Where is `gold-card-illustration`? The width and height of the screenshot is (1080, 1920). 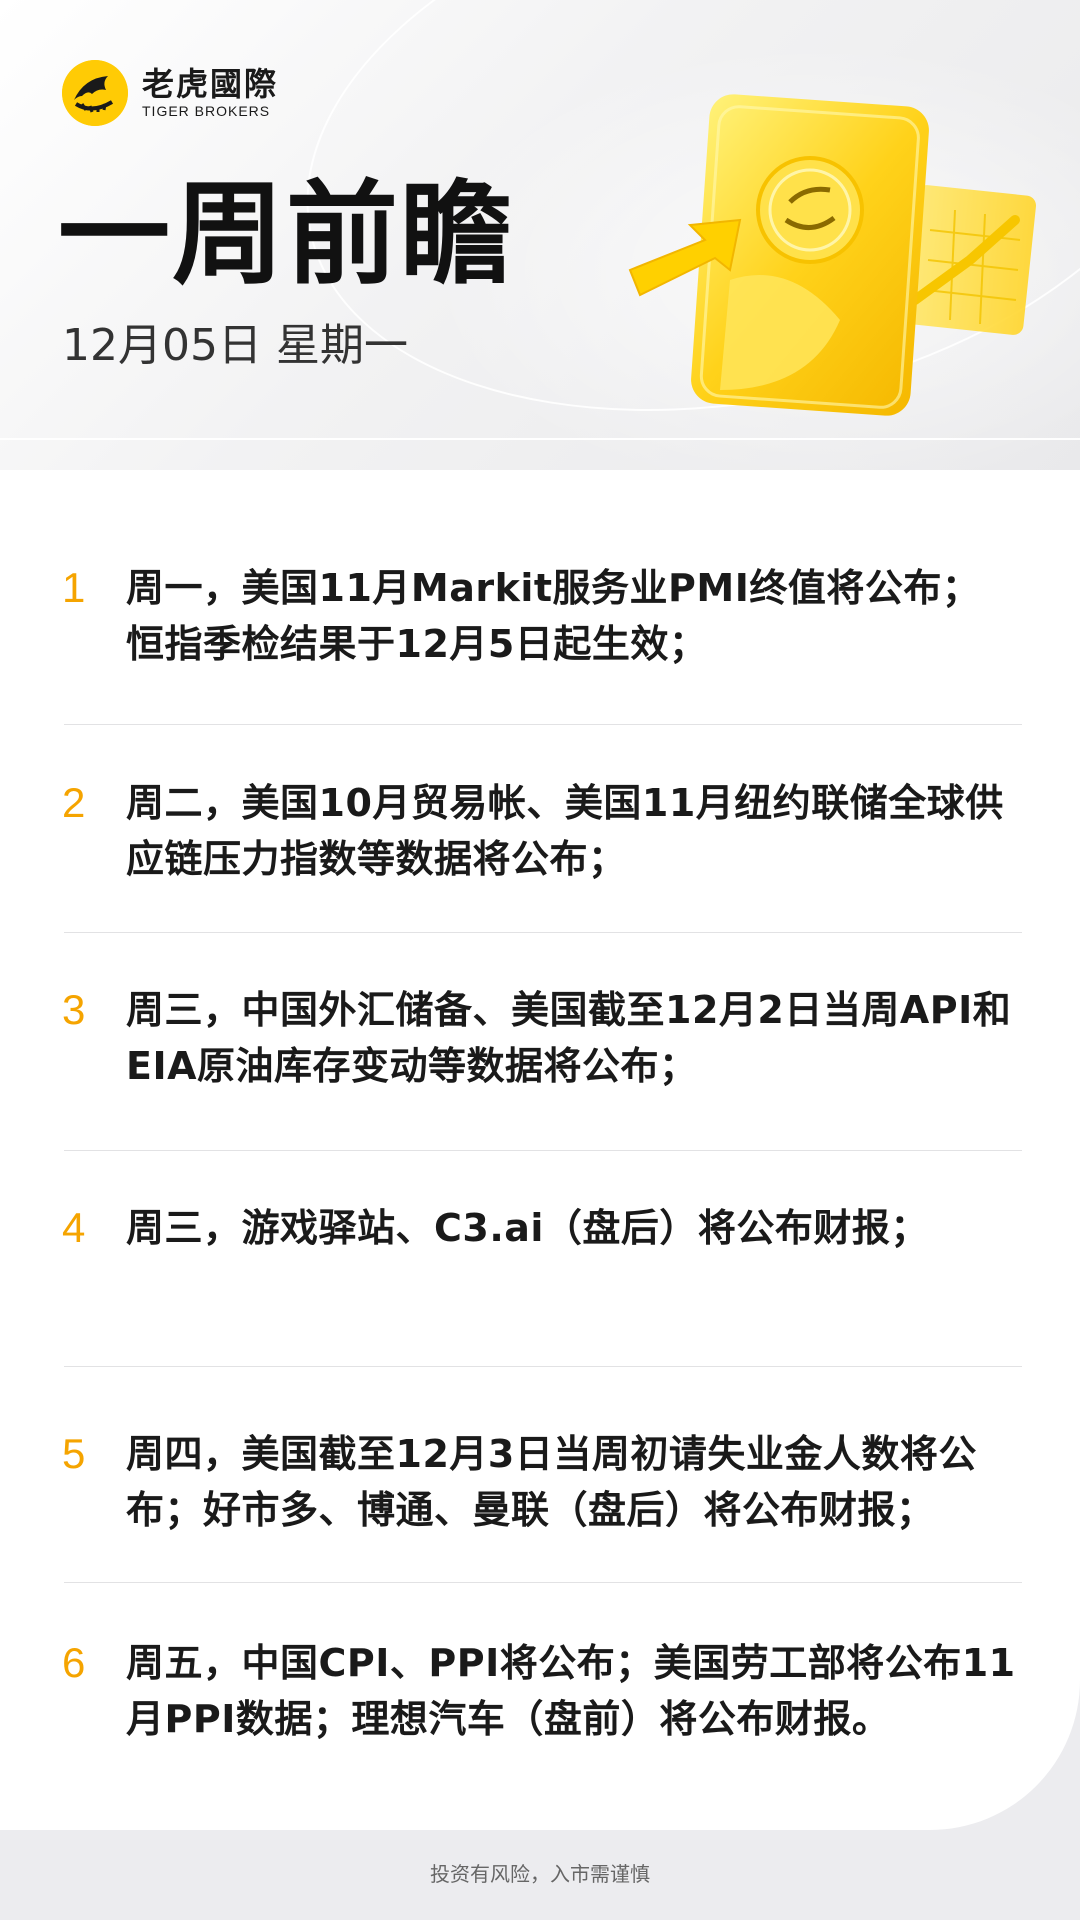 gold-card-illustration is located at coordinates (830, 260).